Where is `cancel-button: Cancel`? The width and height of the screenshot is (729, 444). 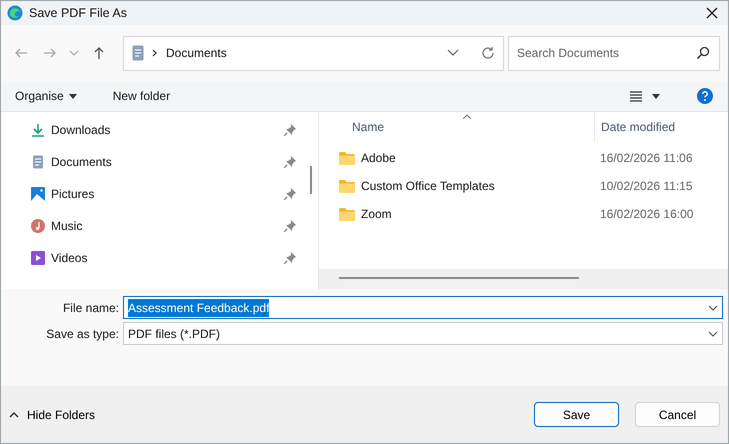
cancel-button: Cancel is located at coordinates (677, 414).